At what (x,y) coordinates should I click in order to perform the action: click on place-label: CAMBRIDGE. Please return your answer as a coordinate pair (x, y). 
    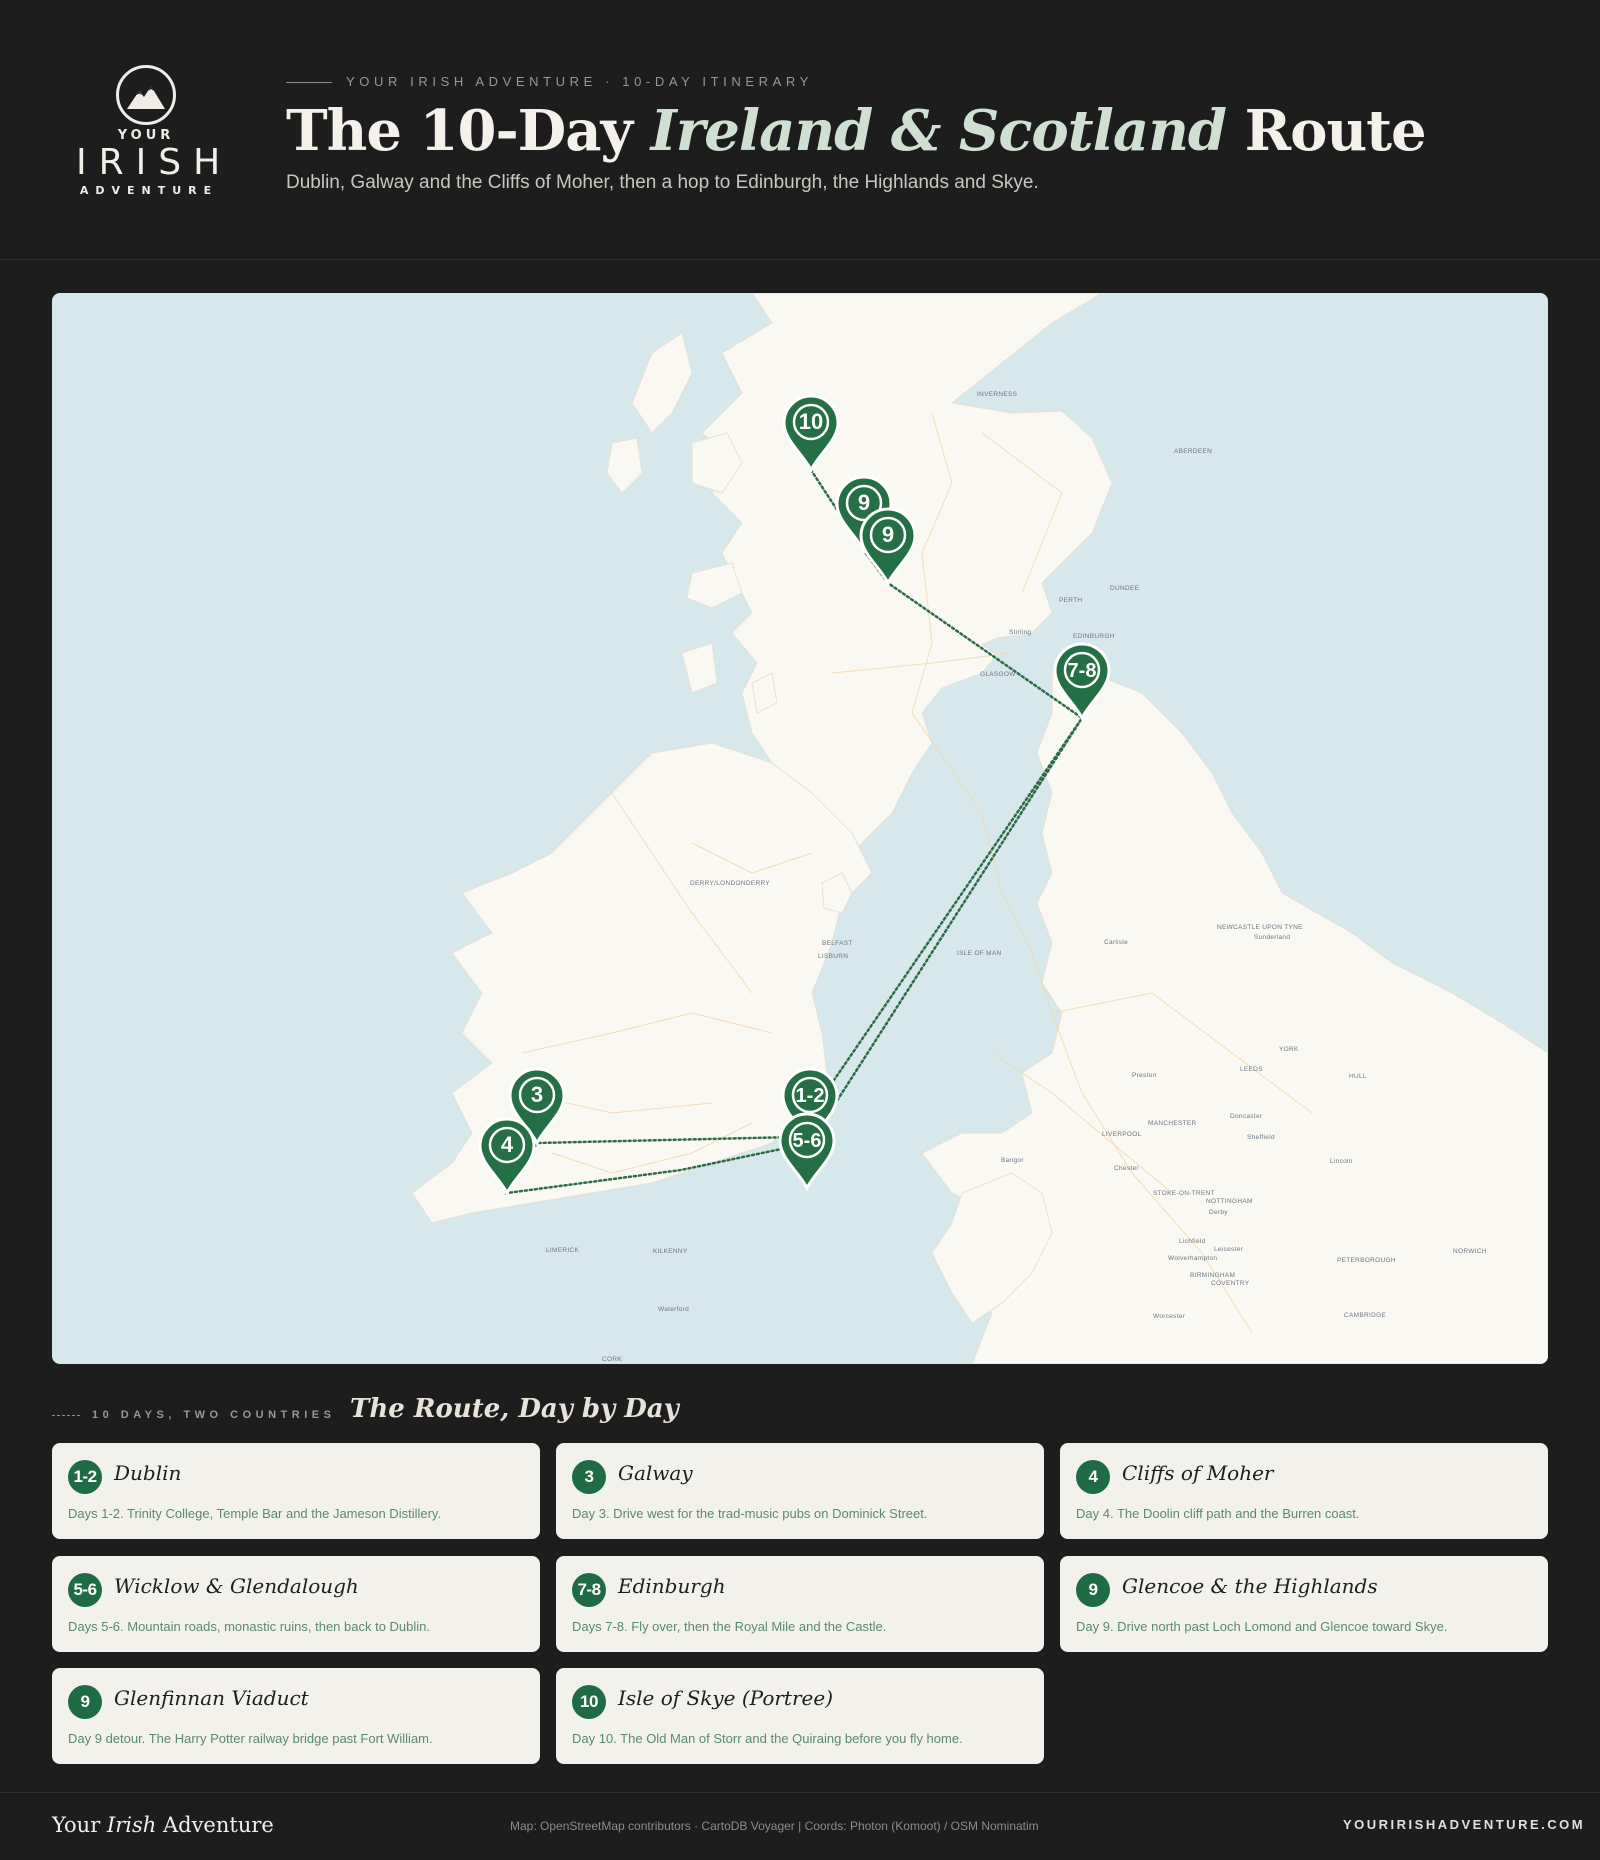
    Looking at the image, I should click on (1365, 1315).